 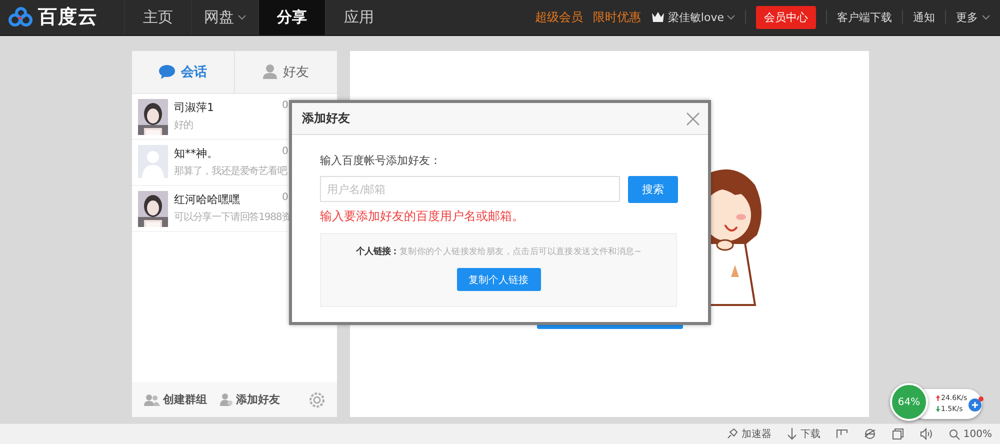 I want to click on user-name: 梁佳敏love, so click(x=696, y=17).